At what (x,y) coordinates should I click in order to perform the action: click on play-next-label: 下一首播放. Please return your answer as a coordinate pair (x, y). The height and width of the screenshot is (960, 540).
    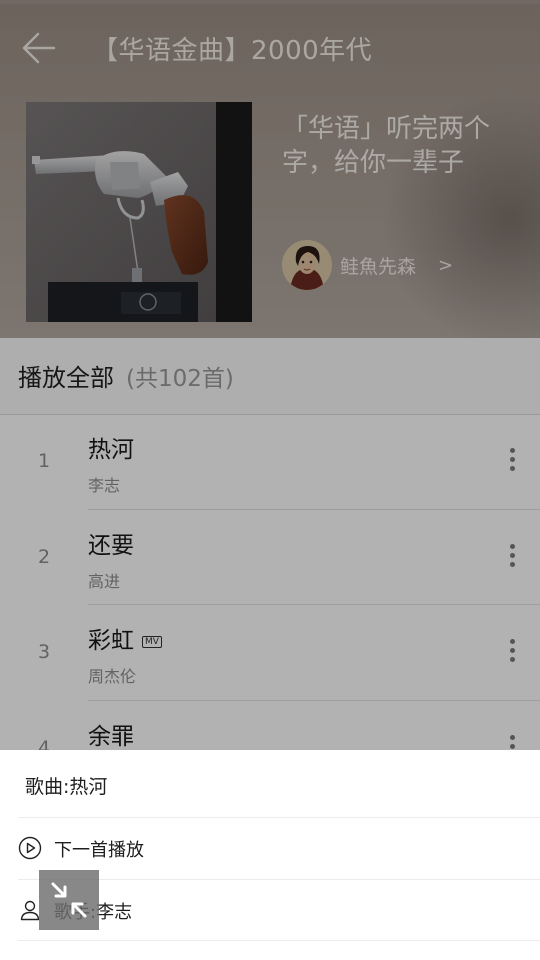
    Looking at the image, I should click on (99, 850).